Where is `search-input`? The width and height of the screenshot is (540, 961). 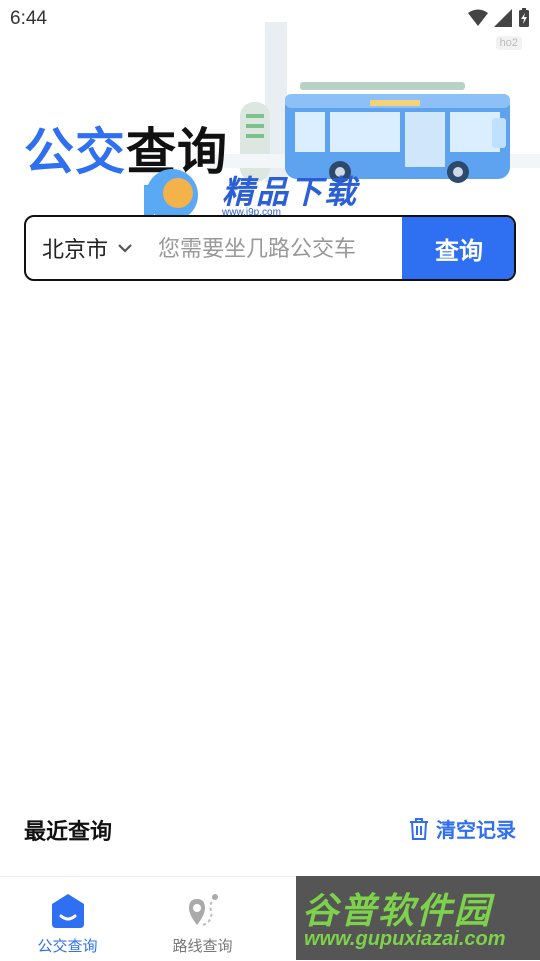
search-input is located at coordinates (282, 248).